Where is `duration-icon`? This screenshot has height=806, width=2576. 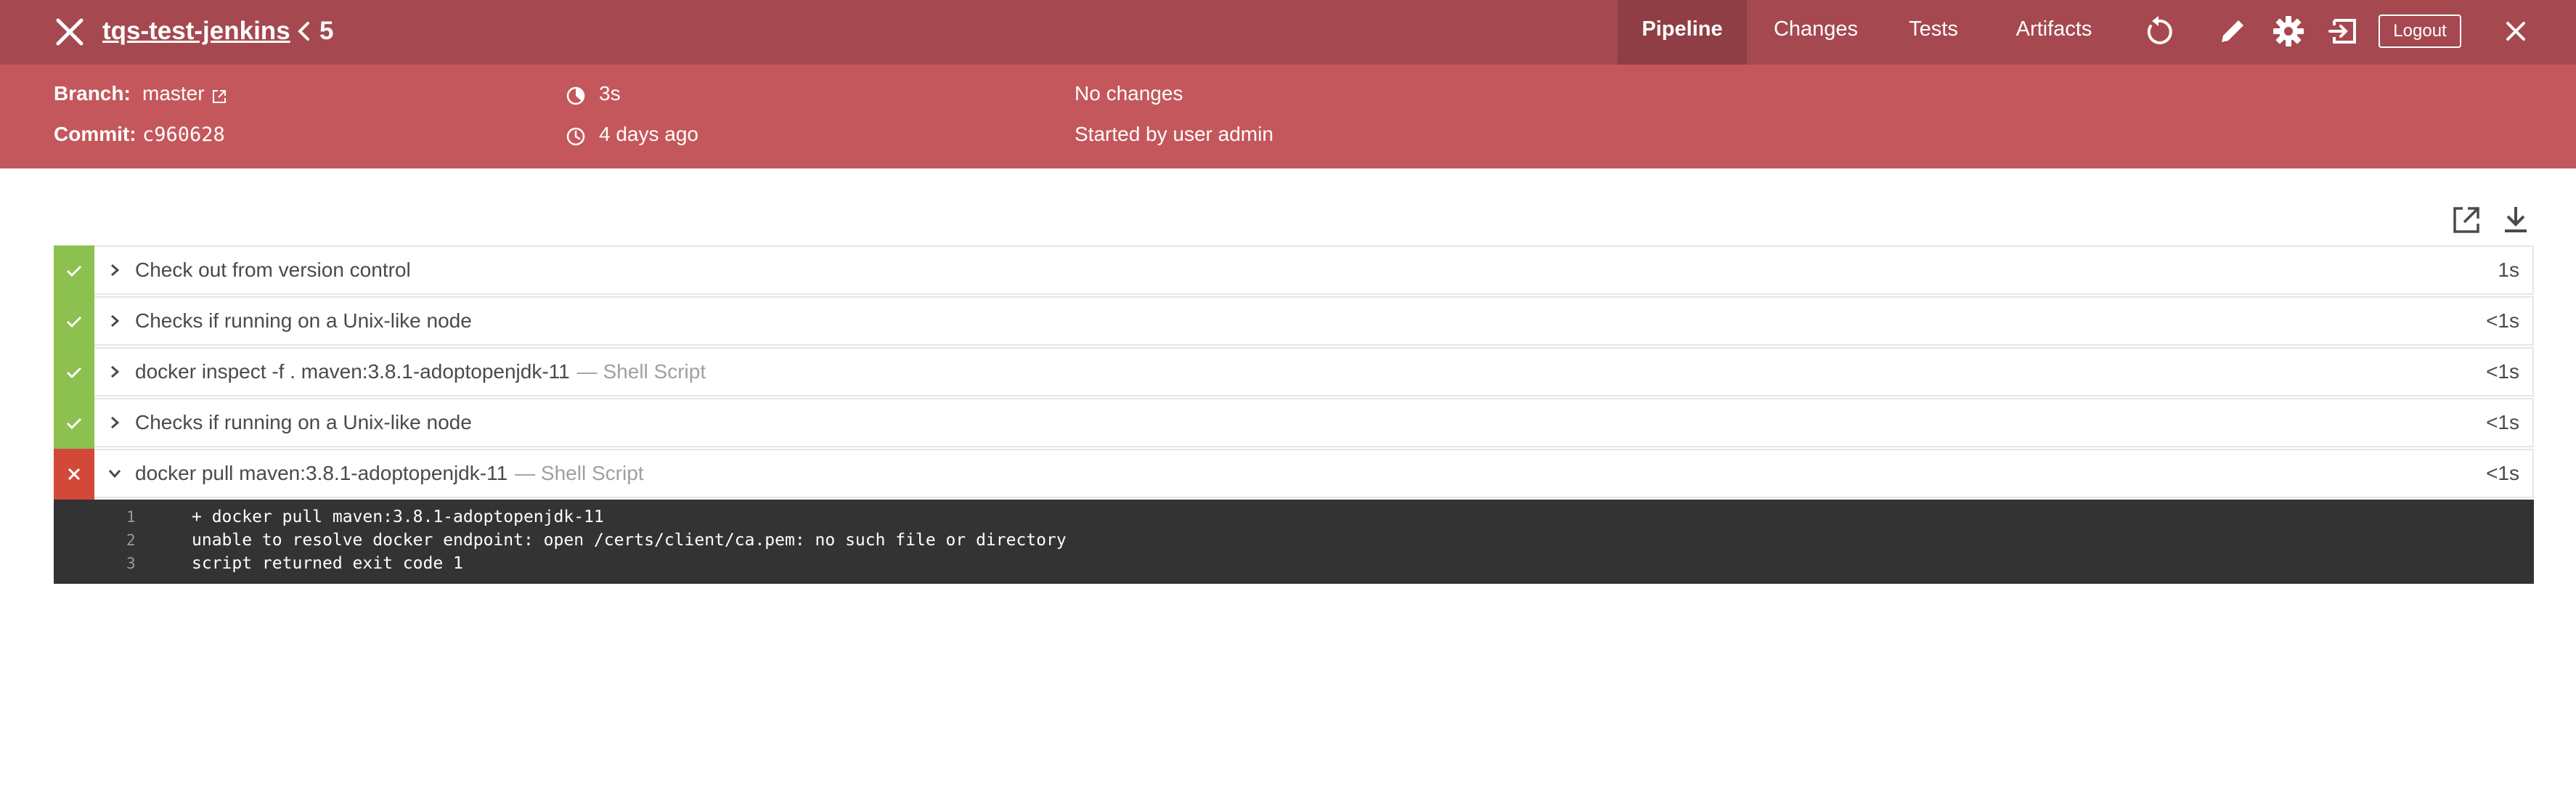 duration-icon is located at coordinates (575, 96).